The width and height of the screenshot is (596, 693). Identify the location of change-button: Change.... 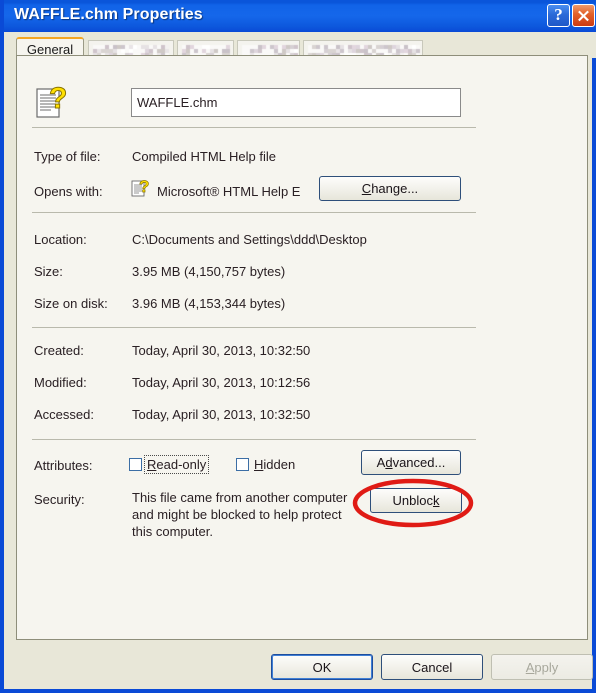
(390, 188).